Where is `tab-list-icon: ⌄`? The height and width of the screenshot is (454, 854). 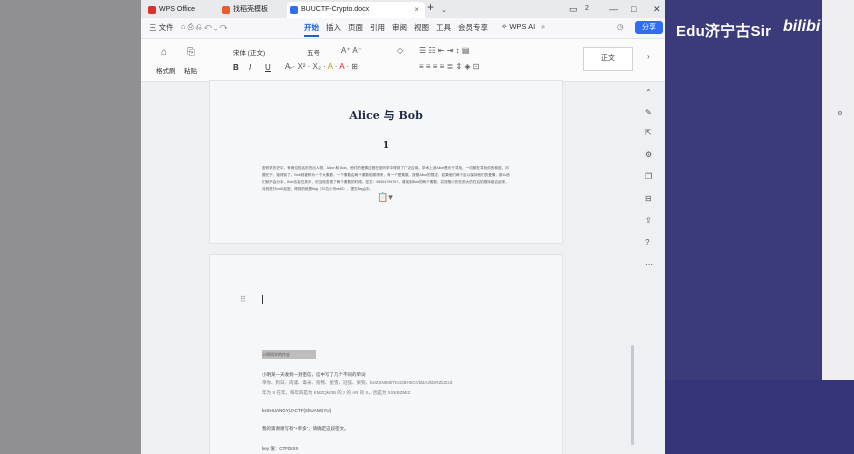
tab-list-icon: ⌄ is located at coordinates (444, 11).